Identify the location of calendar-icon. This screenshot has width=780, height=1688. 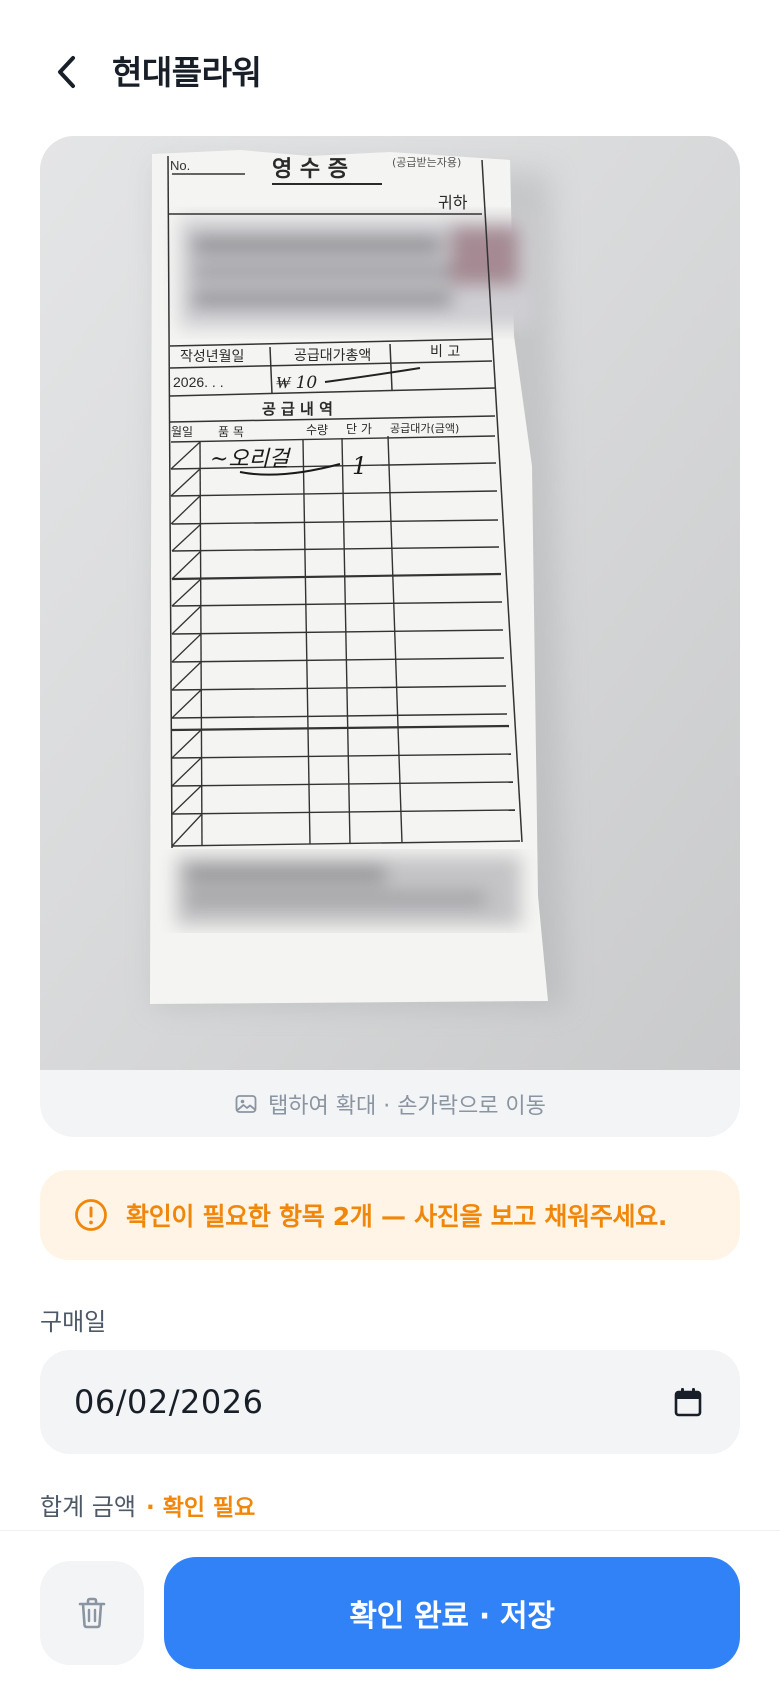
(688, 1402).